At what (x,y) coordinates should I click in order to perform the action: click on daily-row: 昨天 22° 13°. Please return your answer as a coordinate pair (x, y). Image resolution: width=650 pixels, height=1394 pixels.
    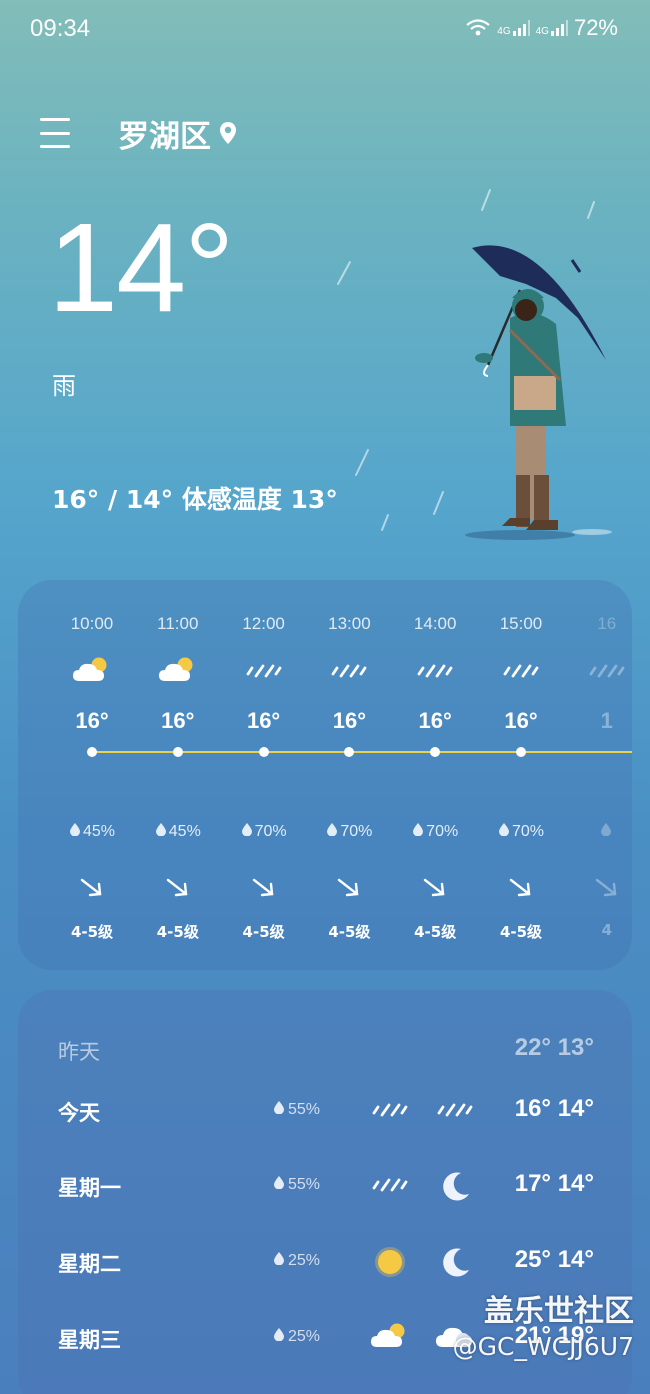
    Looking at the image, I should click on (325, 1052).